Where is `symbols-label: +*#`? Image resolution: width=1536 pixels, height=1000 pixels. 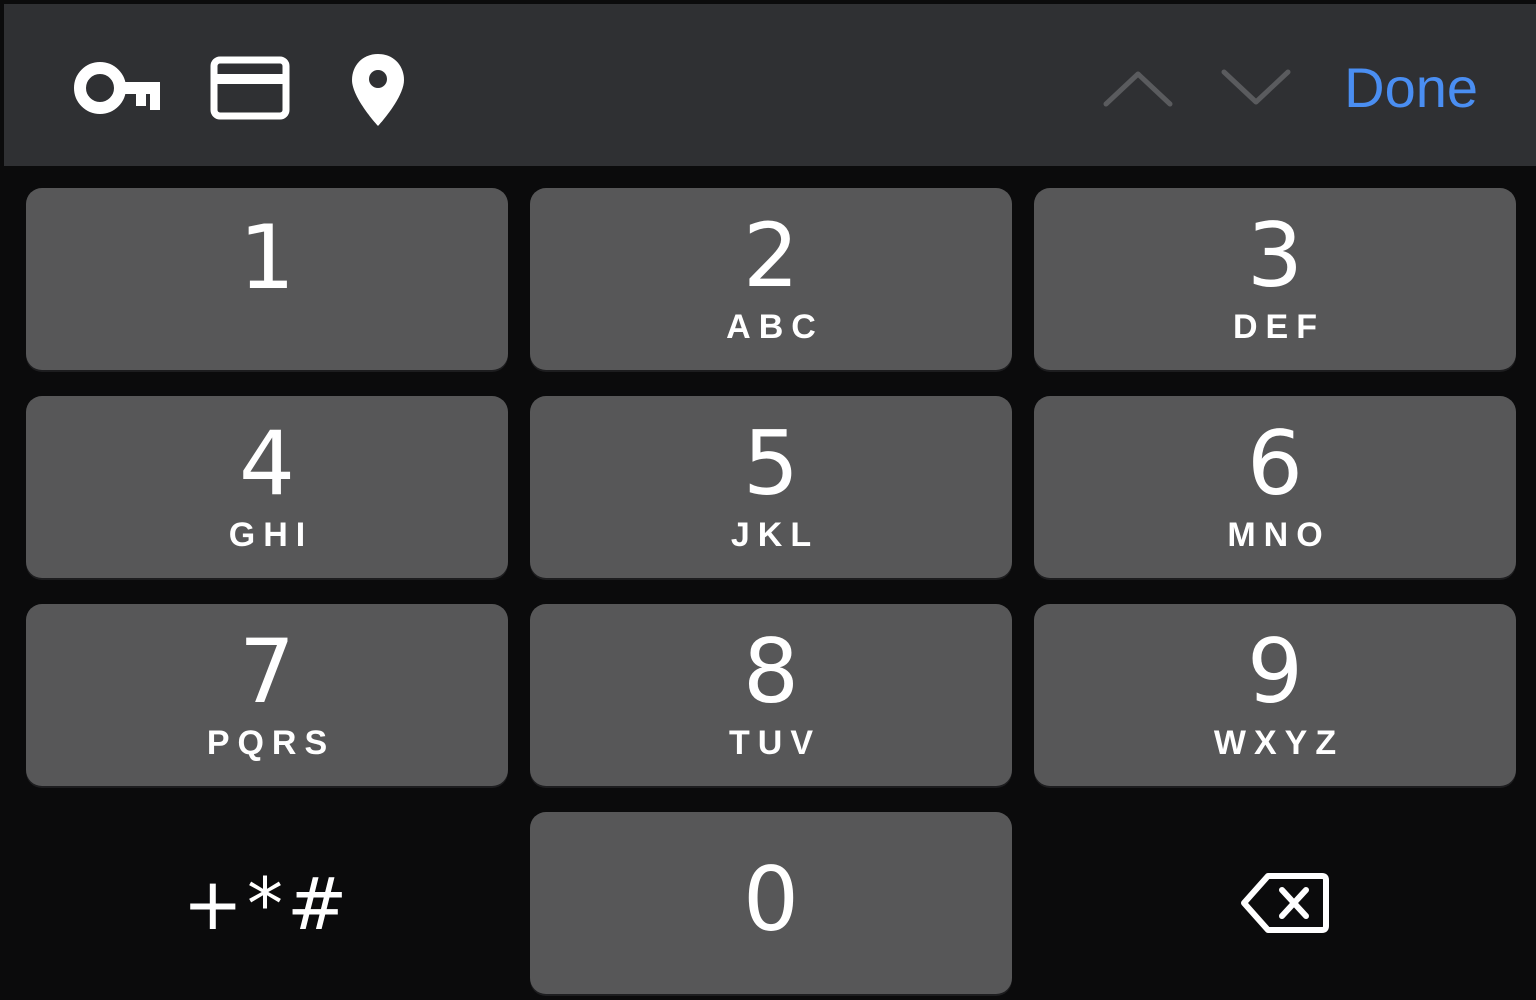 symbols-label: +*# is located at coordinates (267, 904).